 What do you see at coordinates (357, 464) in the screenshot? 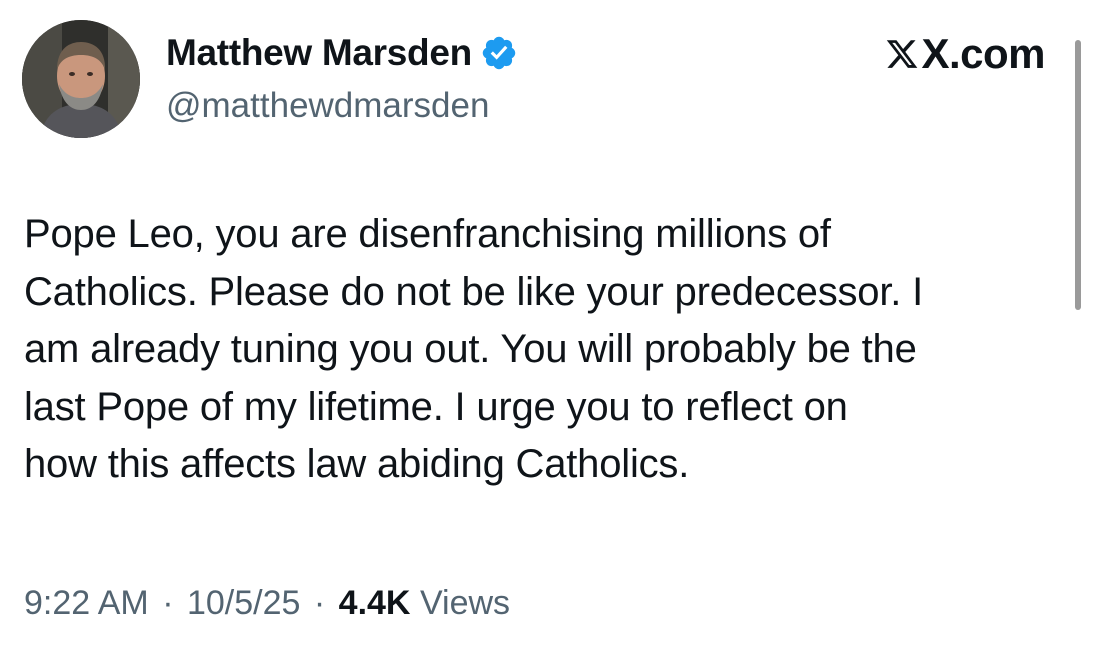
I see `tweet-text-line: how this affects law abiding Catholics.` at bounding box center [357, 464].